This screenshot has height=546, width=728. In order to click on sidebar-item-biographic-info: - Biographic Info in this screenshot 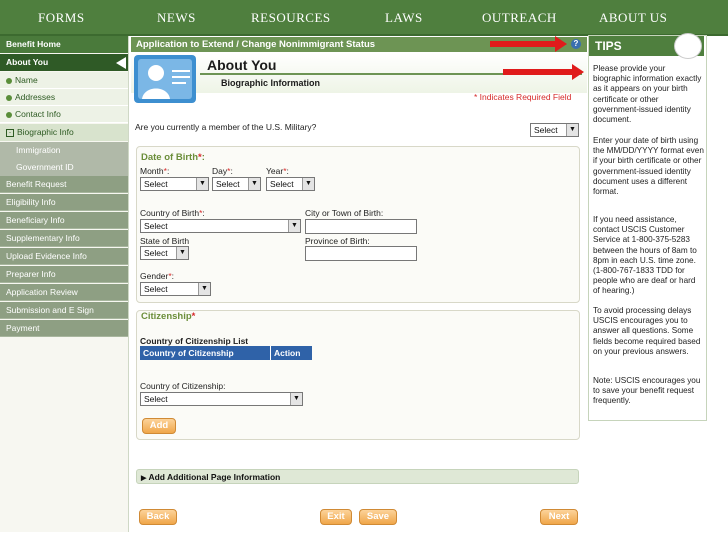, I will do `click(64, 132)`.